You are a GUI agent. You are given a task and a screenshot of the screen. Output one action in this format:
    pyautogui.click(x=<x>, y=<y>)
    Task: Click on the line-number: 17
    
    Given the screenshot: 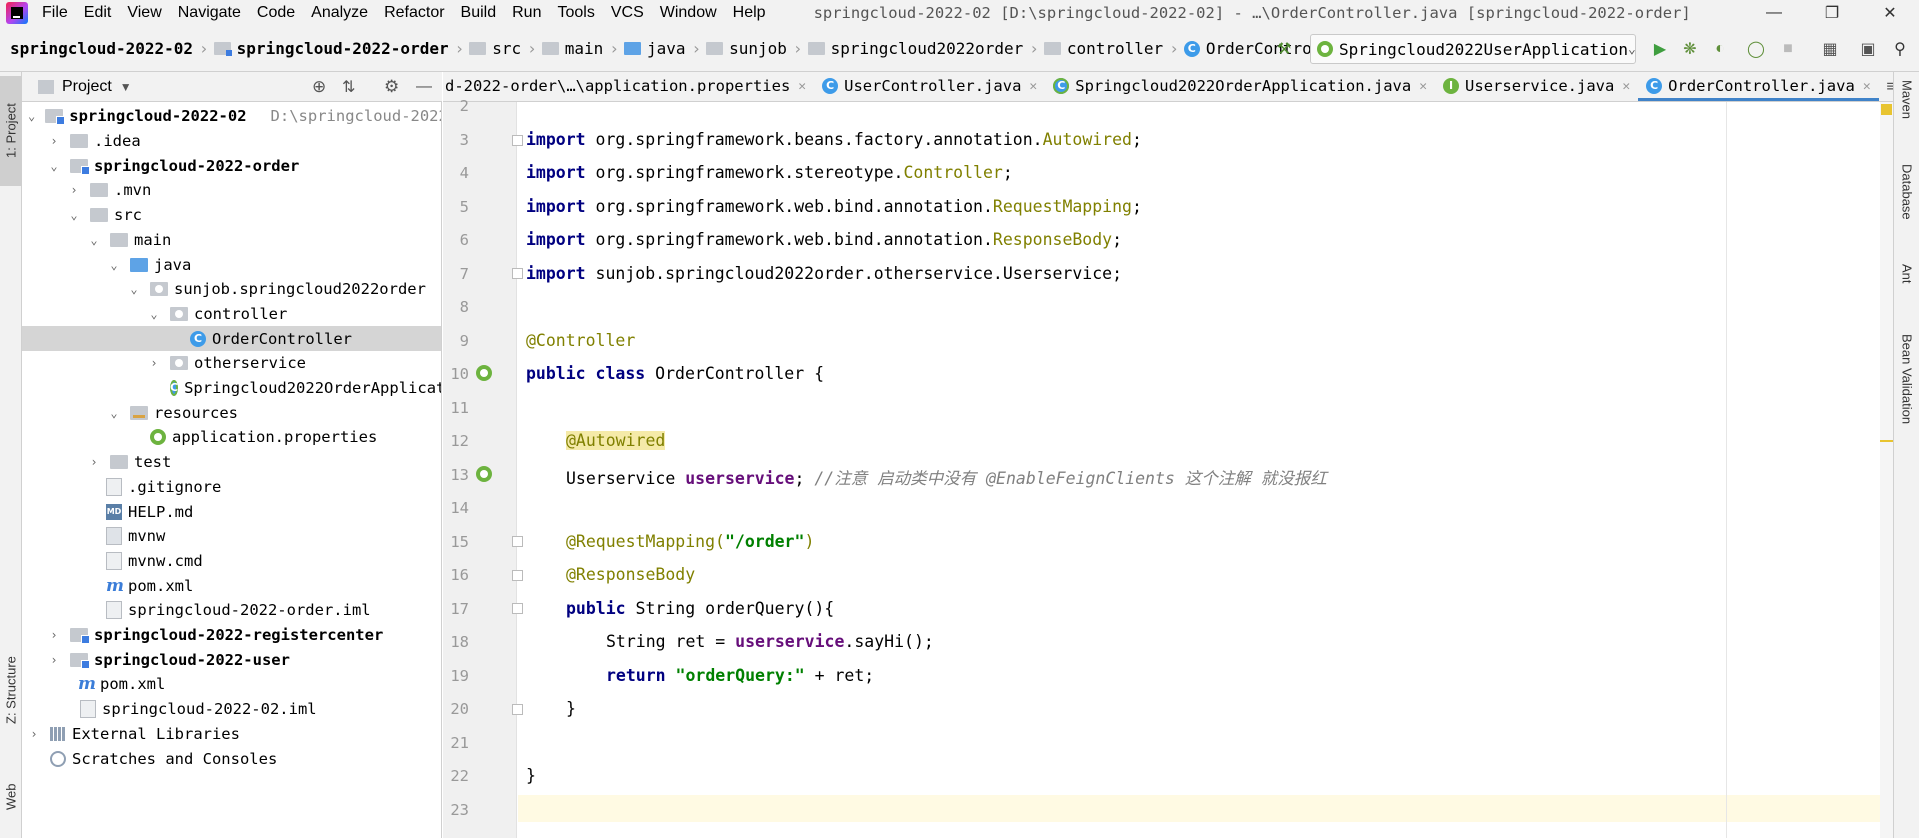 What is the action you would take?
    pyautogui.click(x=459, y=609)
    